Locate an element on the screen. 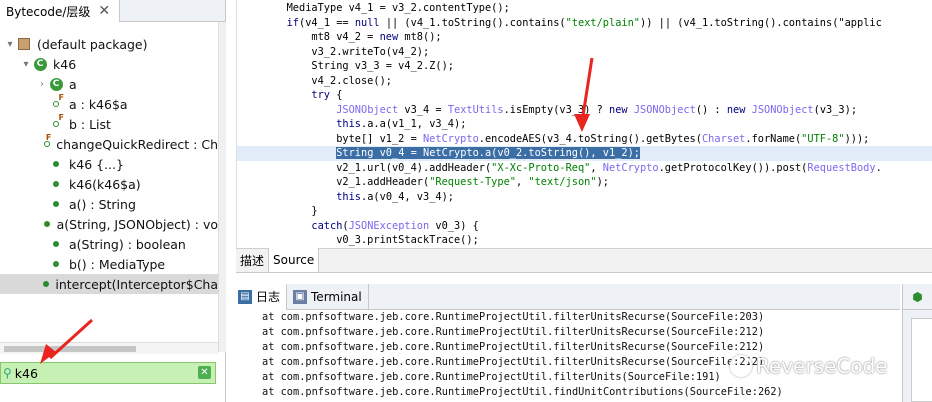  tree-item: a(String) : boolean is located at coordinates (109, 244).